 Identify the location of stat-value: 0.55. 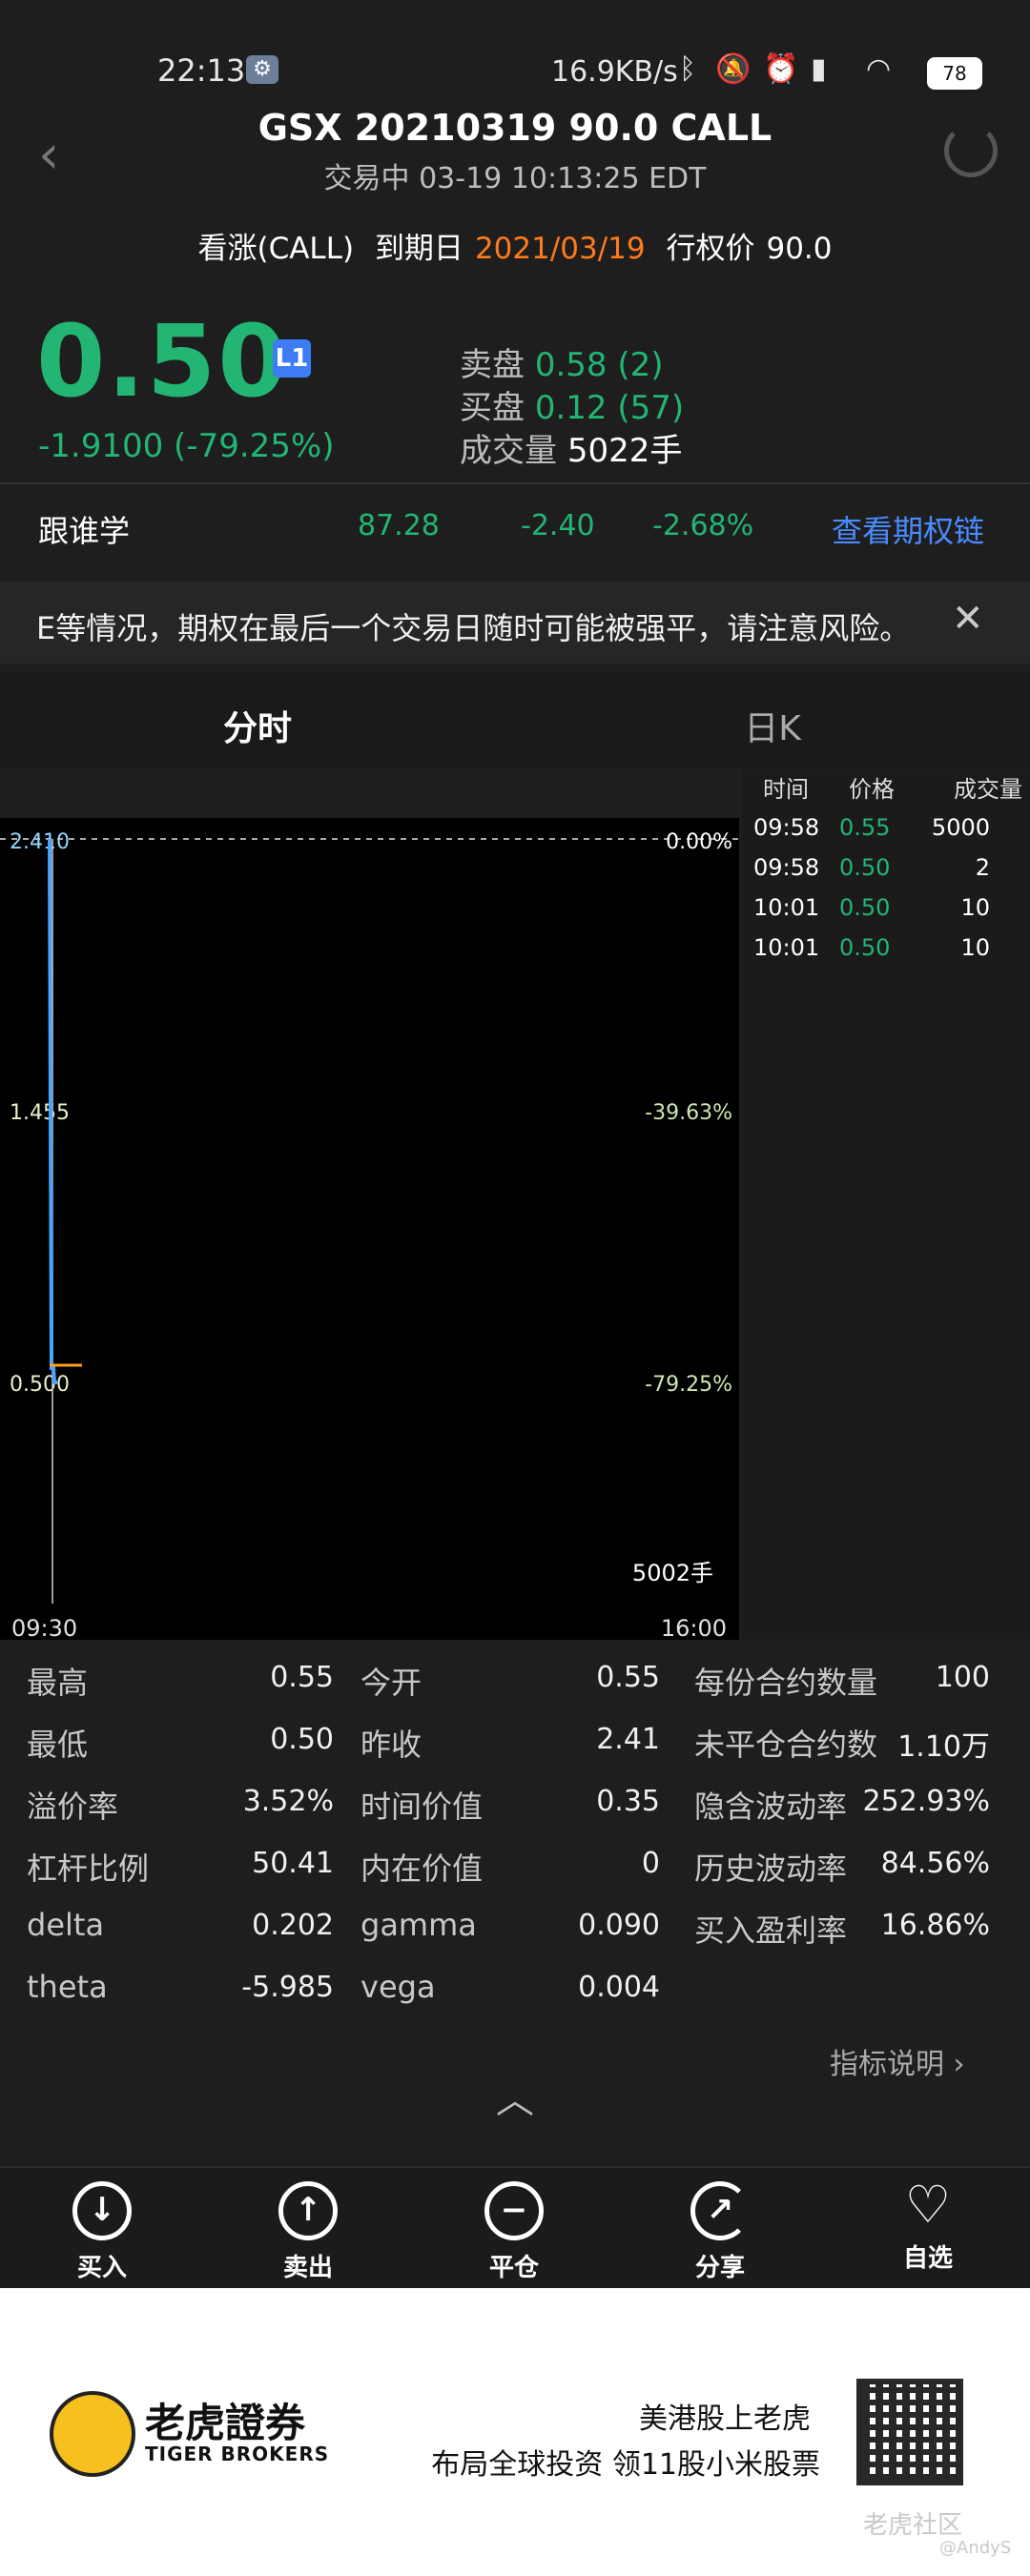
(628, 1677).